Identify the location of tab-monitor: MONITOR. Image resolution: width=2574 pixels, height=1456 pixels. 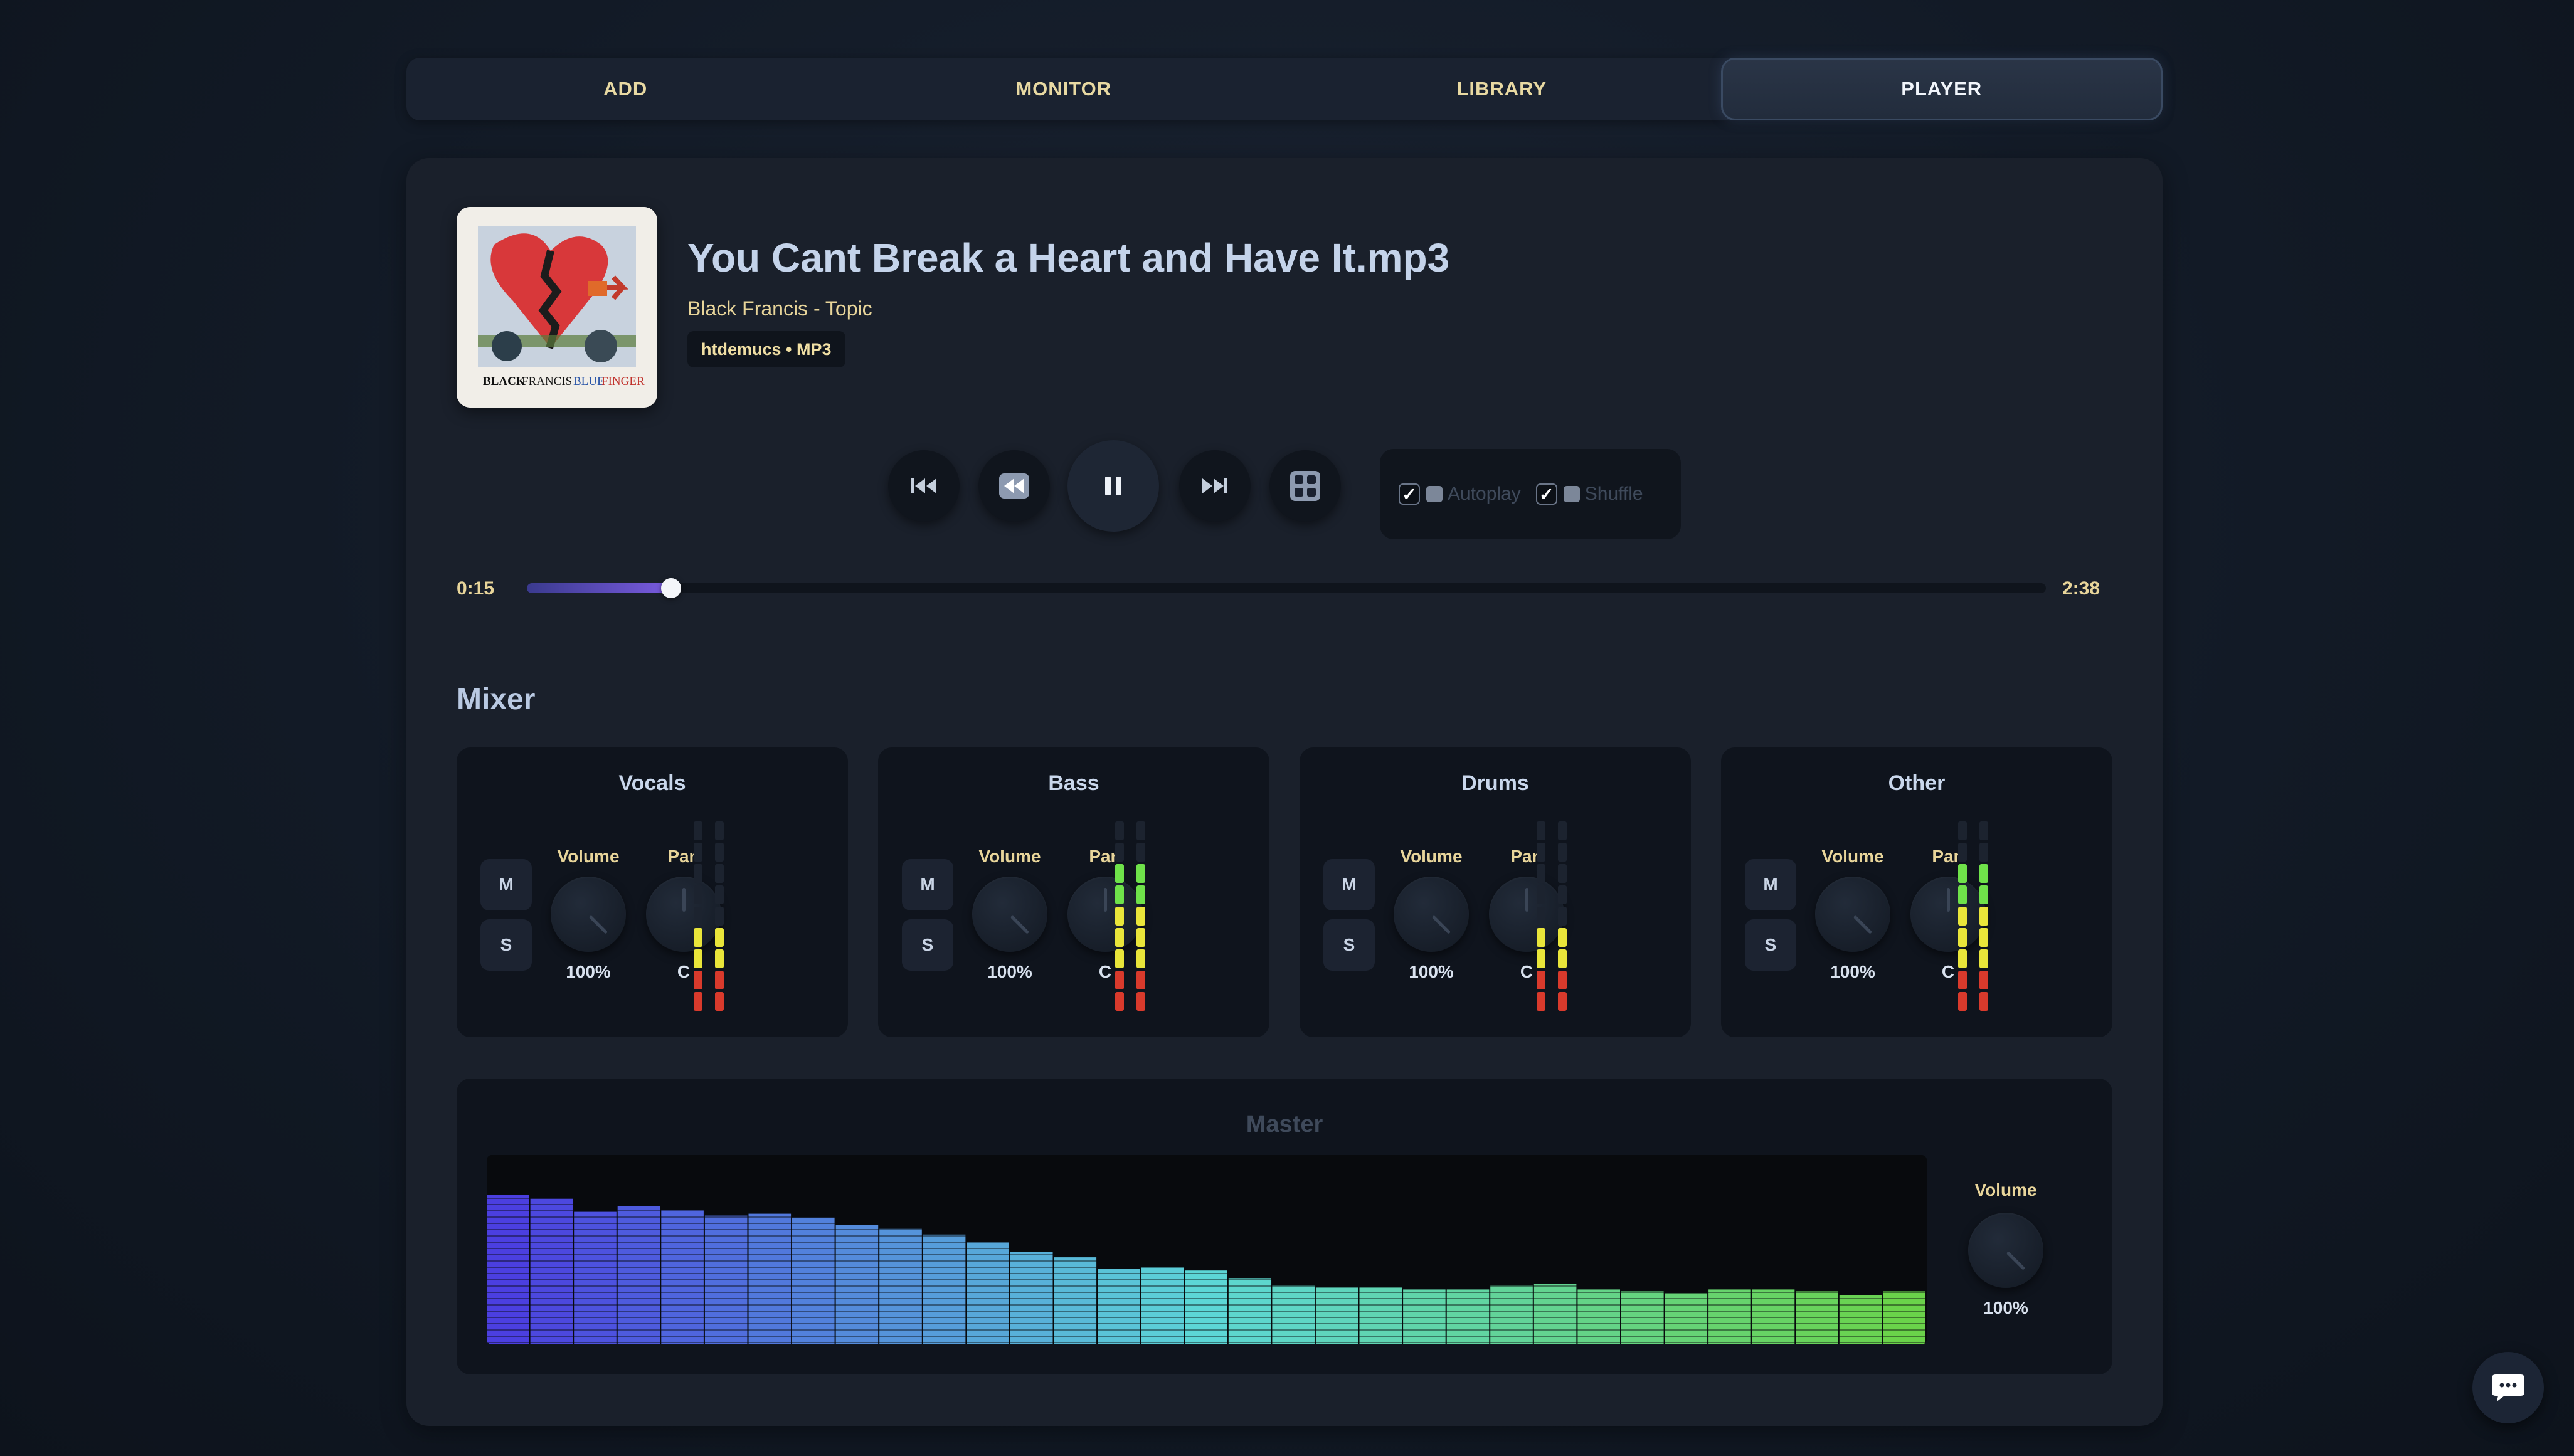
(1064, 89).